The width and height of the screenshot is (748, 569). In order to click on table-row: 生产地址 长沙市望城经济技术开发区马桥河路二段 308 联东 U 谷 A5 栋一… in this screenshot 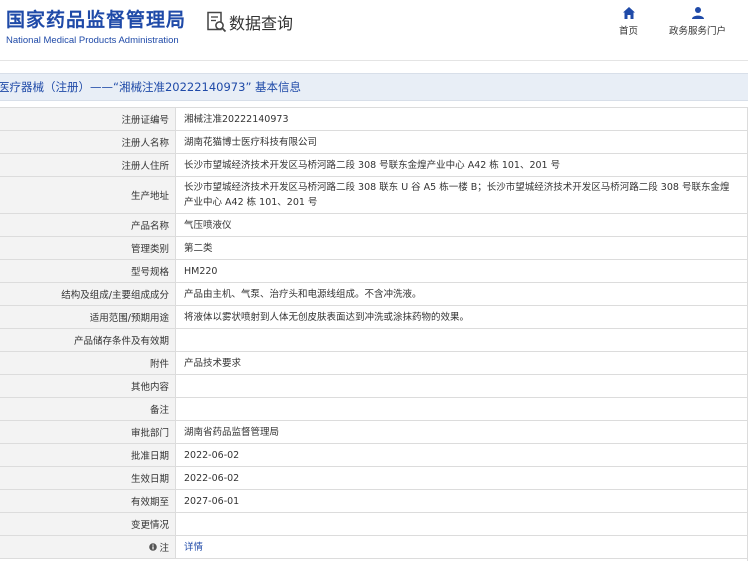, I will do `click(374, 195)`.